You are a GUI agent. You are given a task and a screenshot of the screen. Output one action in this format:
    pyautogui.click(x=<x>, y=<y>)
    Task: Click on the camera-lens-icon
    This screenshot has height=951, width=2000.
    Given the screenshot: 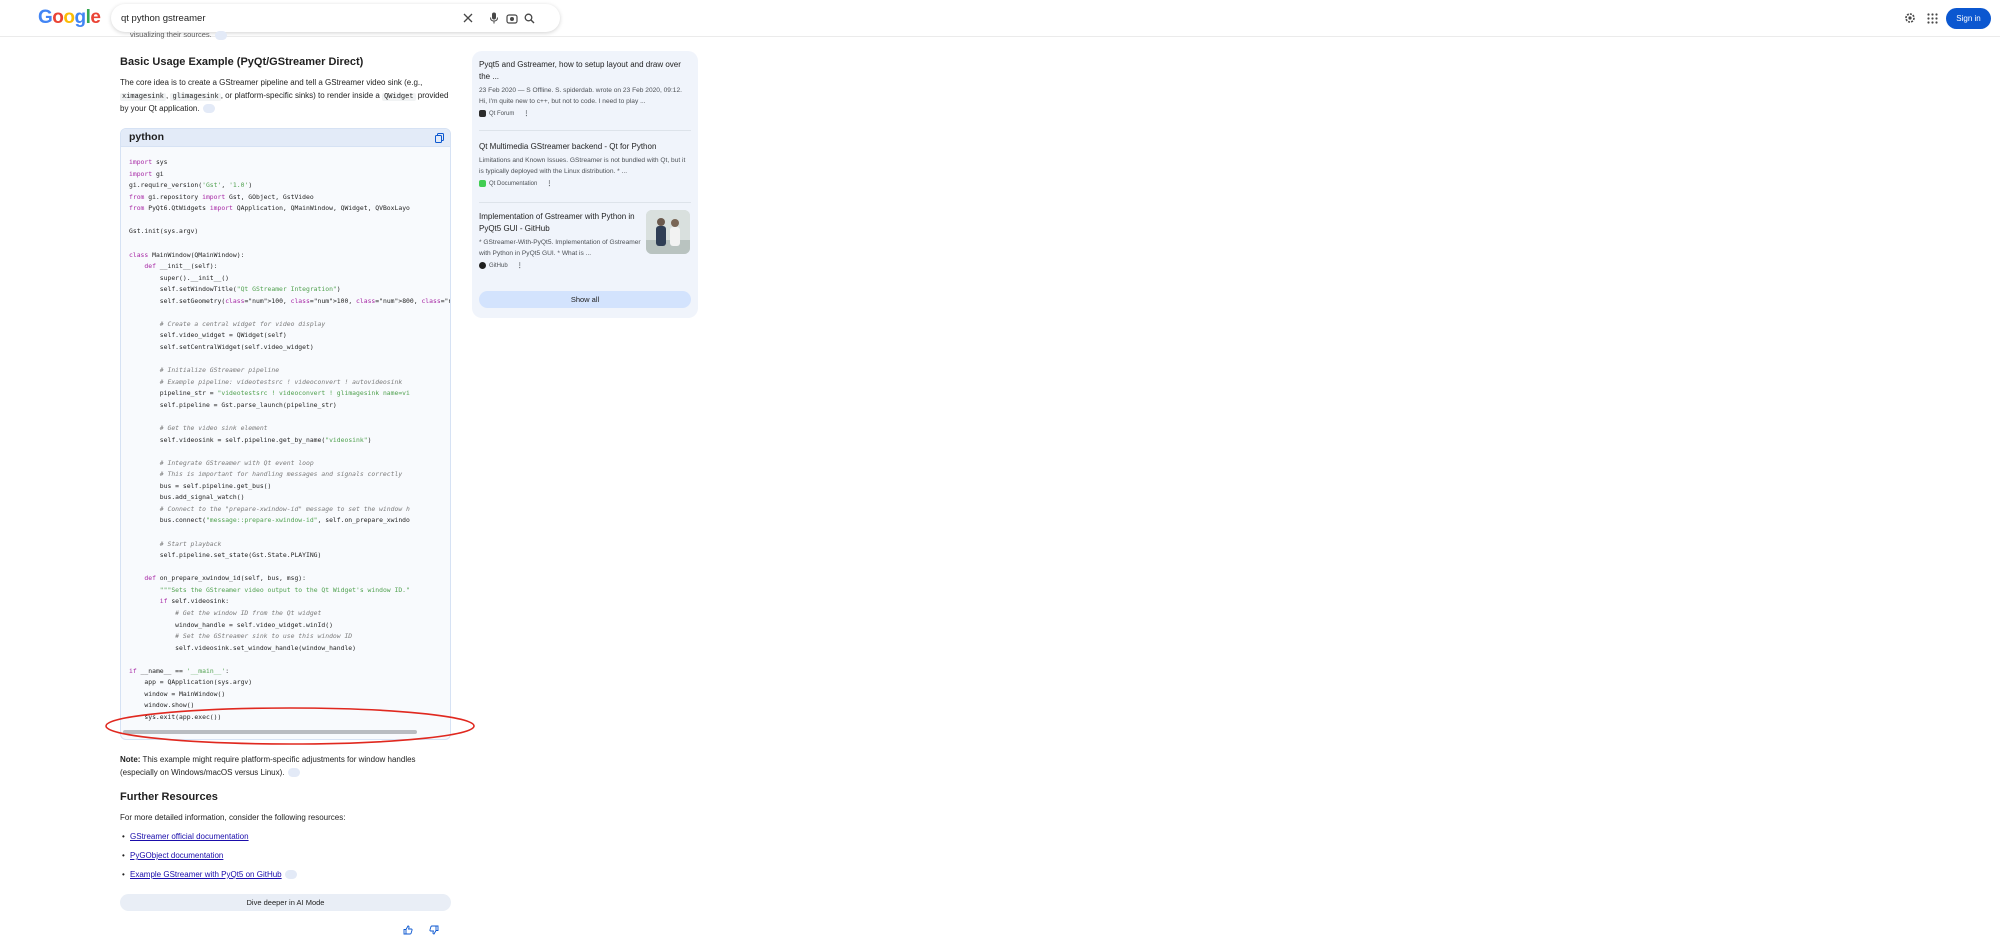 What is the action you would take?
    pyautogui.click(x=512, y=18)
    